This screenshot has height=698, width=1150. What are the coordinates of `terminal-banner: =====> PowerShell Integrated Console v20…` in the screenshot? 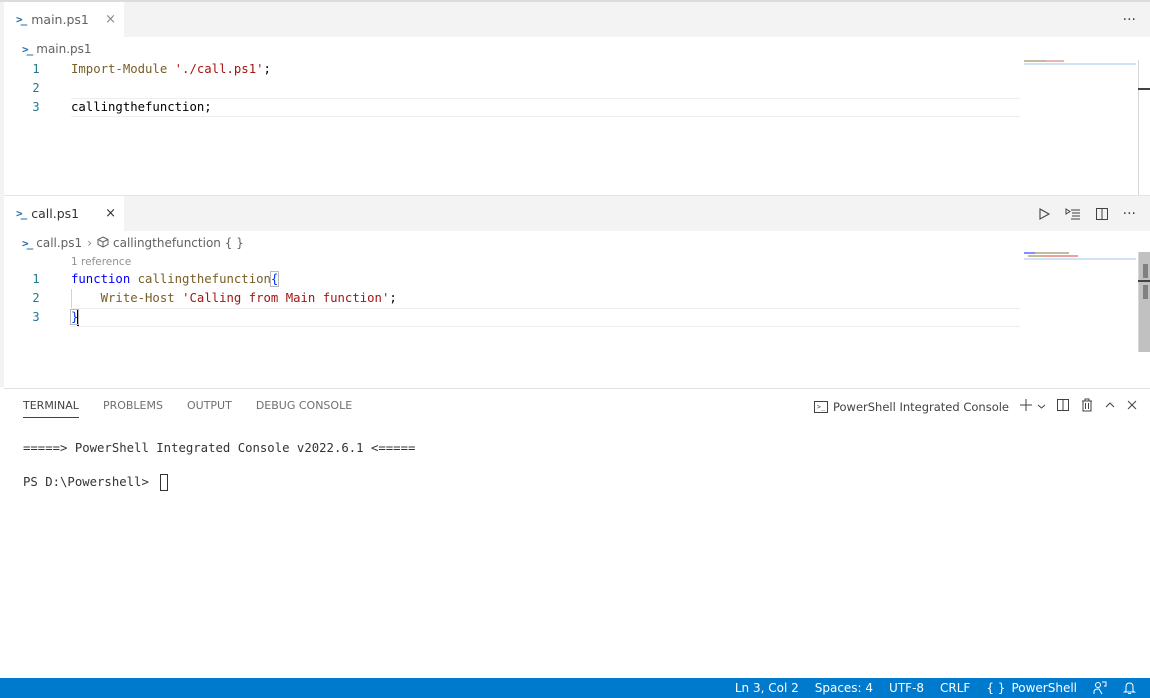 It's located at (219, 448).